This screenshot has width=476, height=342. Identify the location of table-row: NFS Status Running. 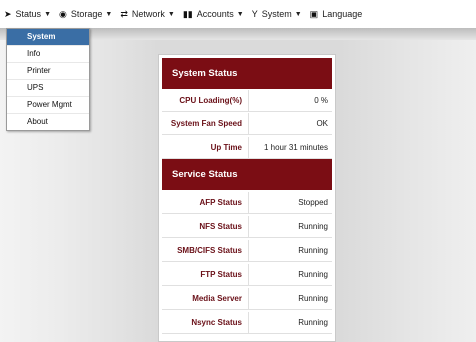
(247, 227).